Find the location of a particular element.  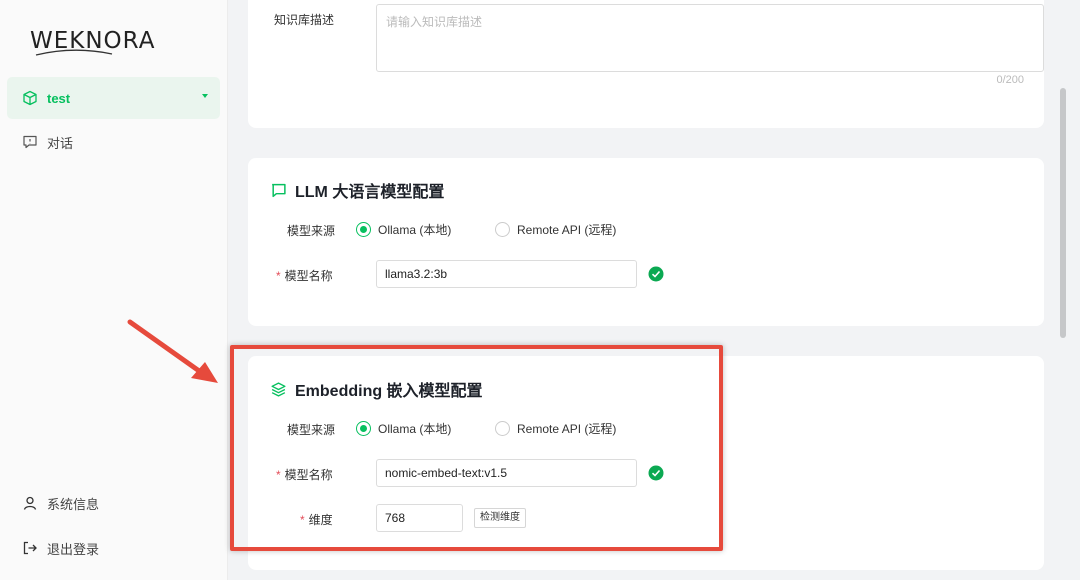

sidebar-item-chat: 对话 is located at coordinates (113, 142).